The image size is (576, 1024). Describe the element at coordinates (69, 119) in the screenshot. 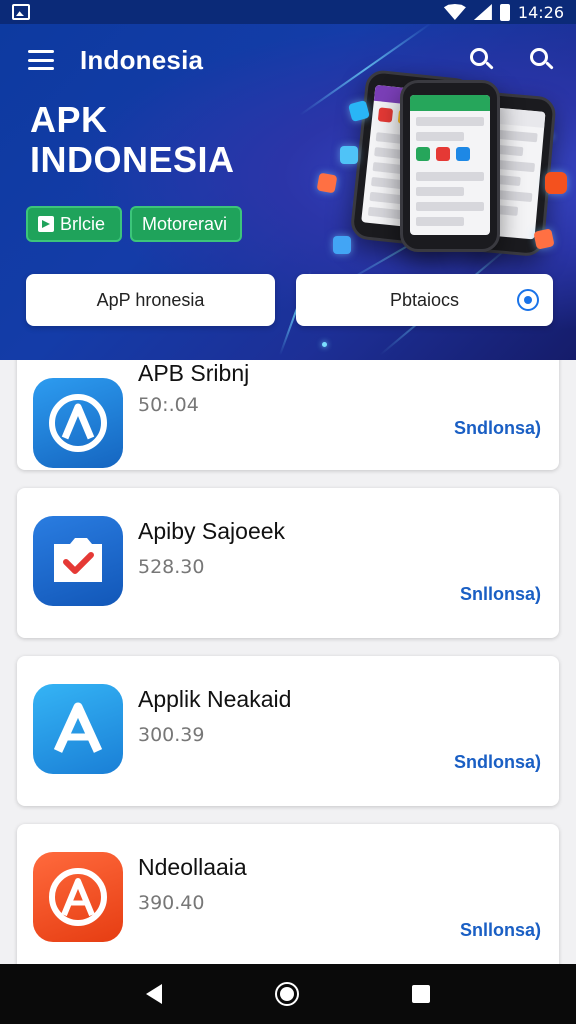

I see `hero-line-1: APK` at that location.